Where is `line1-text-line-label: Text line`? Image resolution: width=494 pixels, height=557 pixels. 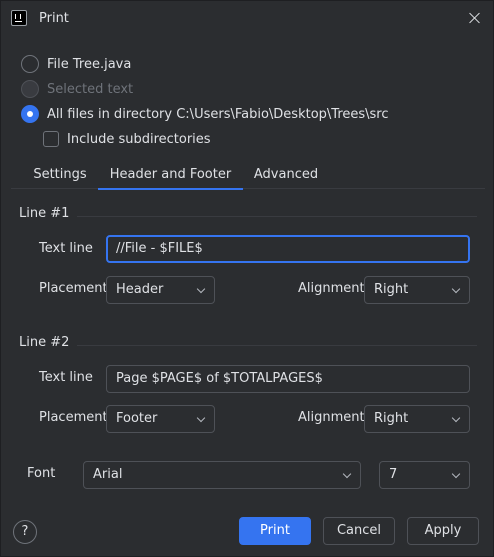 line1-text-line-label: Text line is located at coordinates (66, 248).